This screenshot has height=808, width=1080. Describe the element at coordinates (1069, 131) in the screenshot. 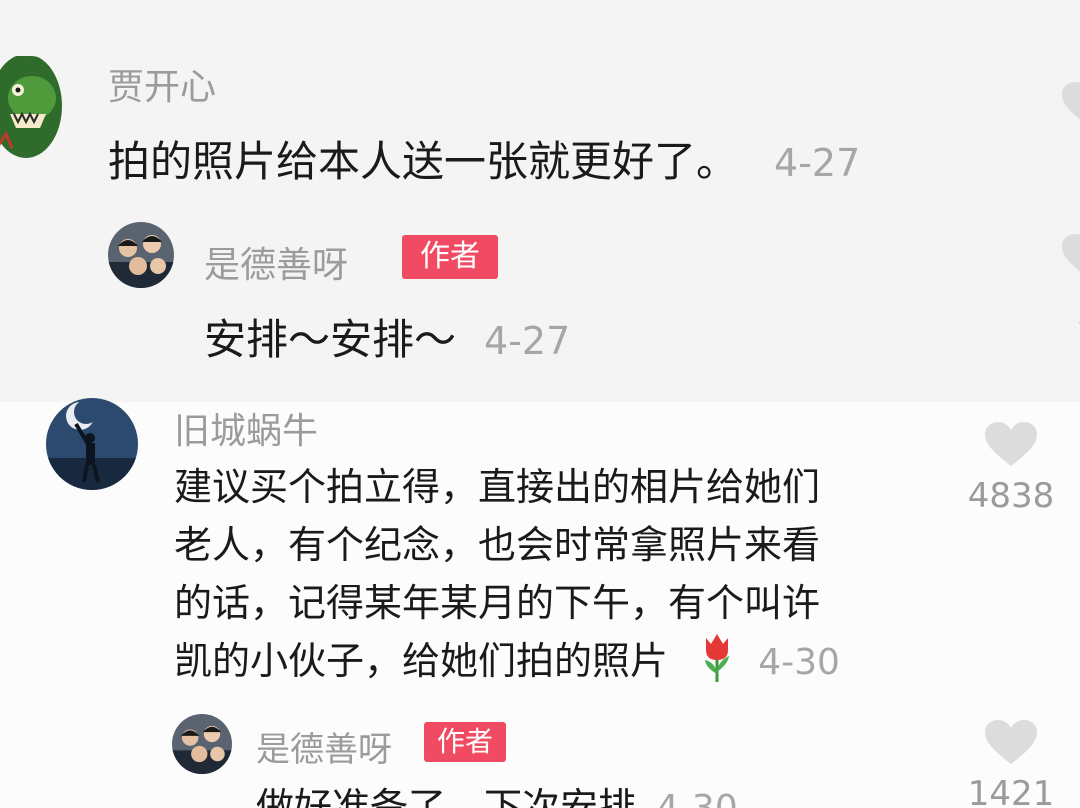

I see `like-button: 1` at that location.